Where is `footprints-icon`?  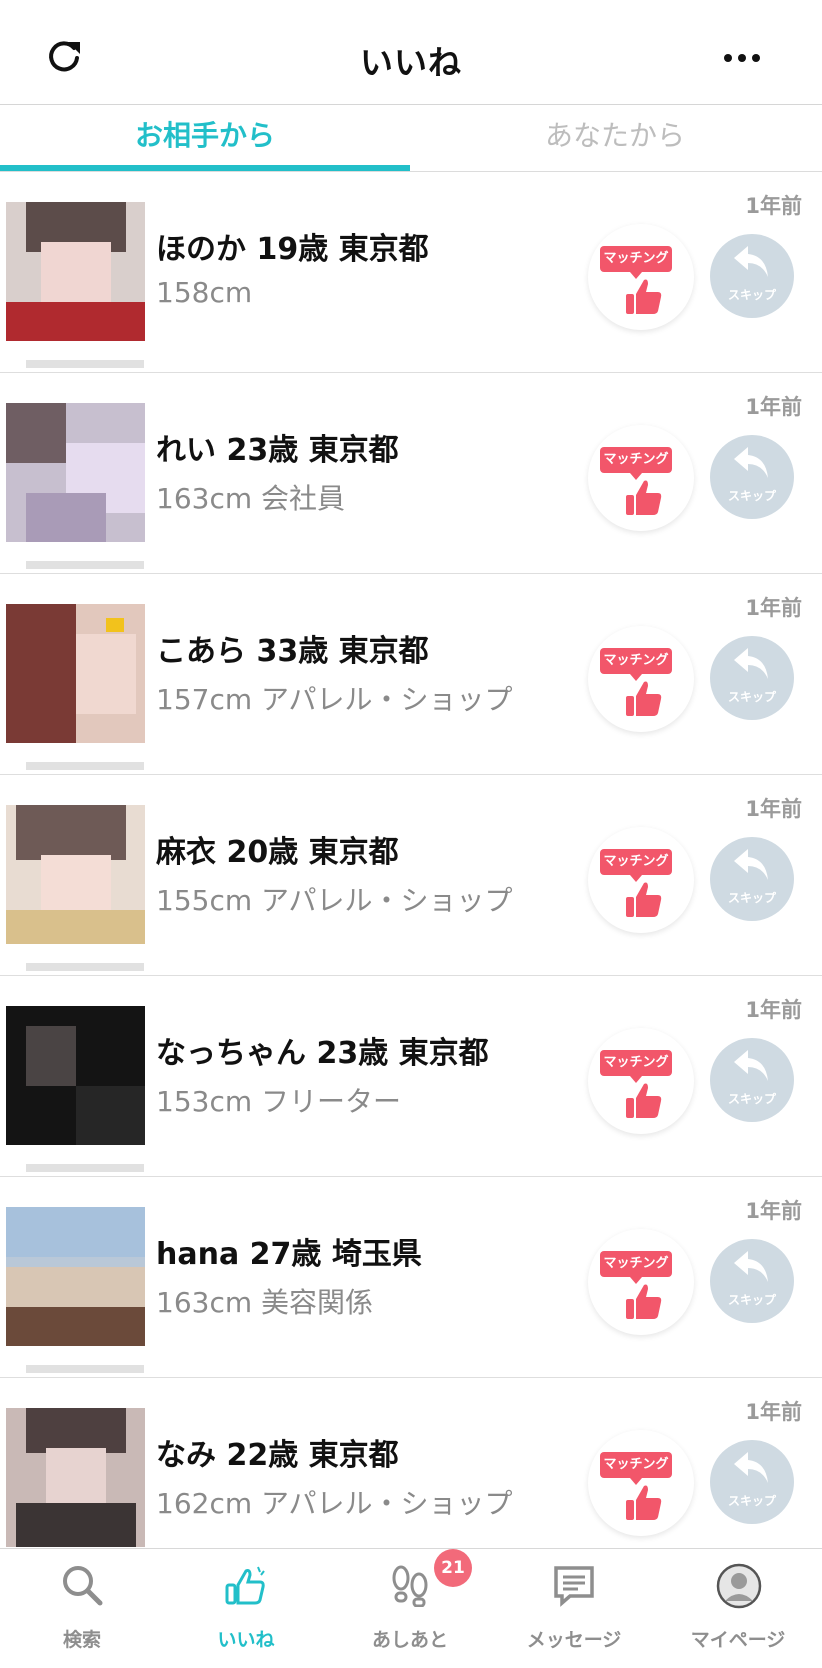
footprints-icon is located at coordinates (410, 1586).